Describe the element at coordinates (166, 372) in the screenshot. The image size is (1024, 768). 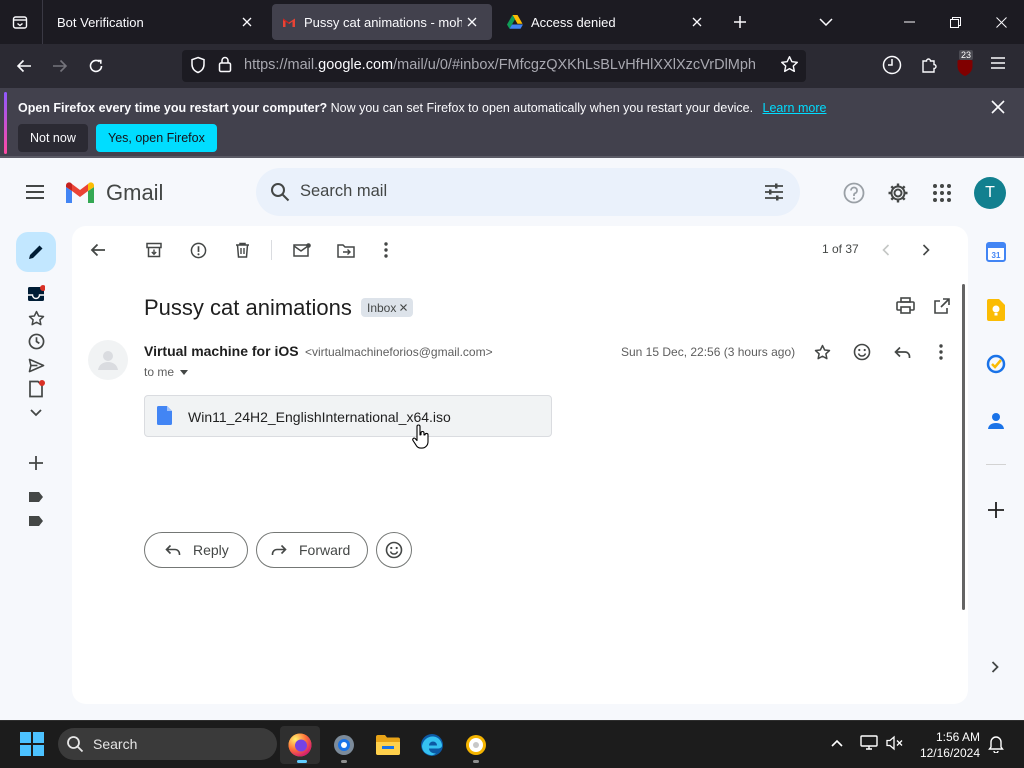
I see `recipient-details: to me` at that location.